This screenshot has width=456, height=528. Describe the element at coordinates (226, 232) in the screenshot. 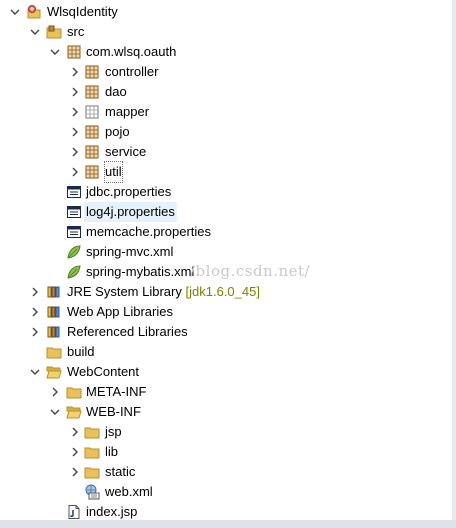

I see `tree-row-file: memcache.properties` at that location.